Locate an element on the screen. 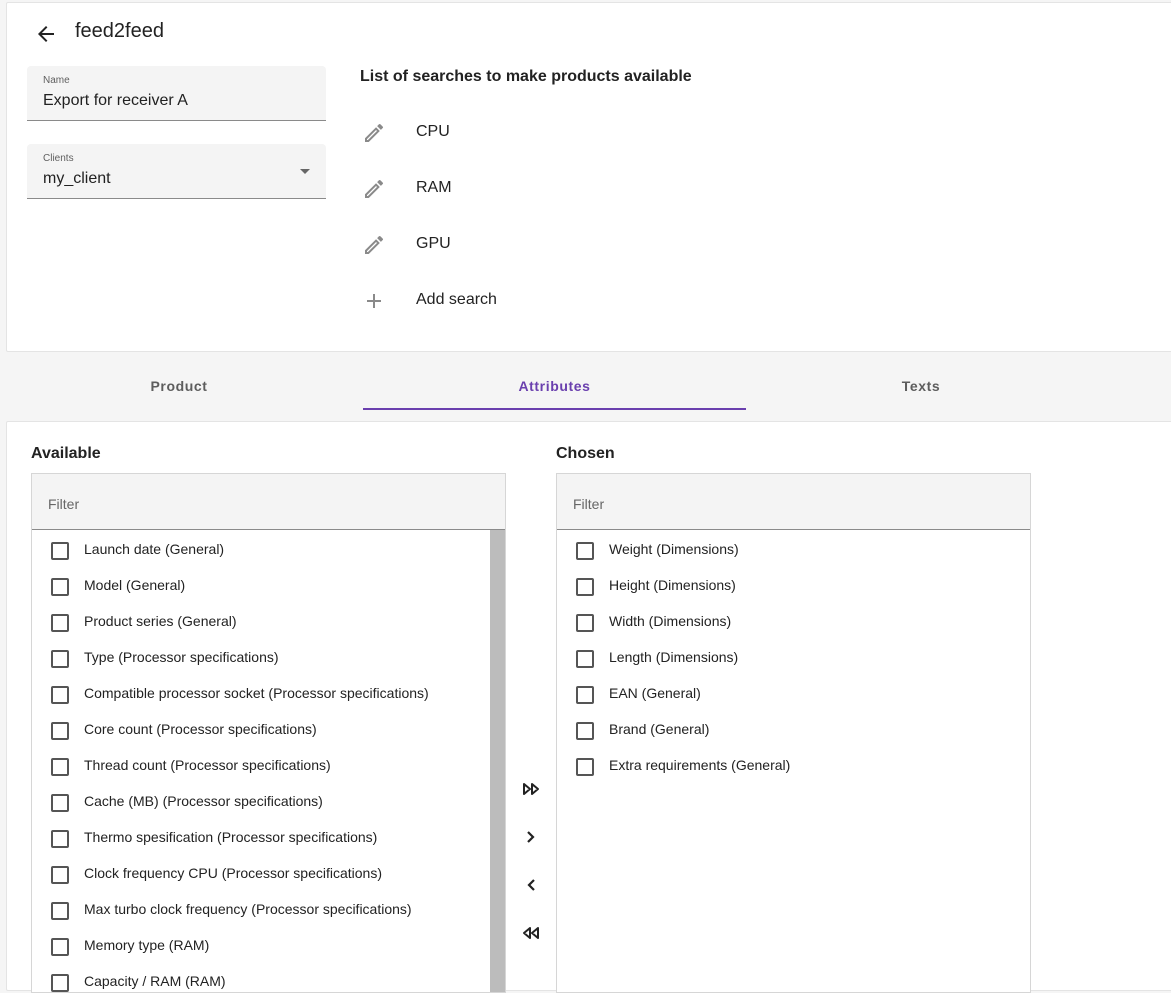 Image resolution: width=1171 pixels, height=993 pixels. list-item: Thread count (Processor specifications) is located at coordinates (252, 766).